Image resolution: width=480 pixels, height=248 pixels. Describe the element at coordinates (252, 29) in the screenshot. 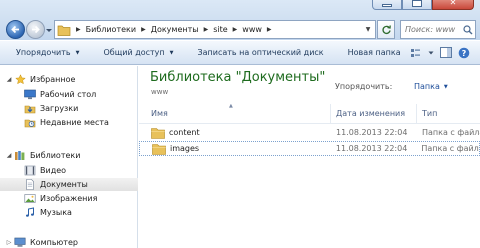

I see `breadcrumb-www: www` at that location.